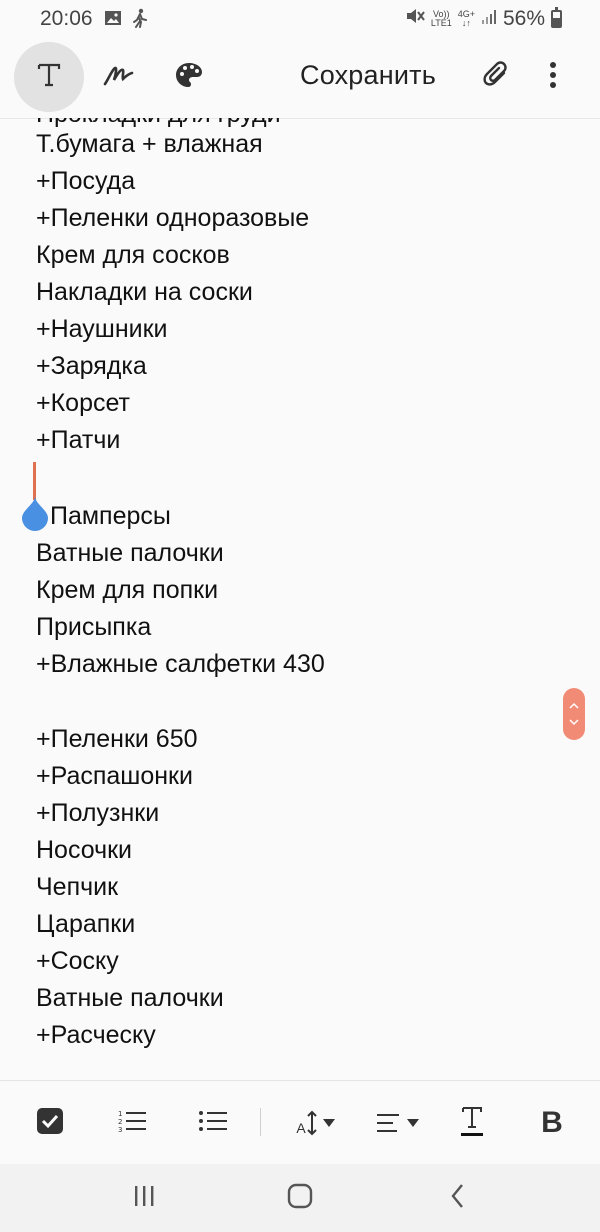  I want to click on align-button, so click(398, 1123).